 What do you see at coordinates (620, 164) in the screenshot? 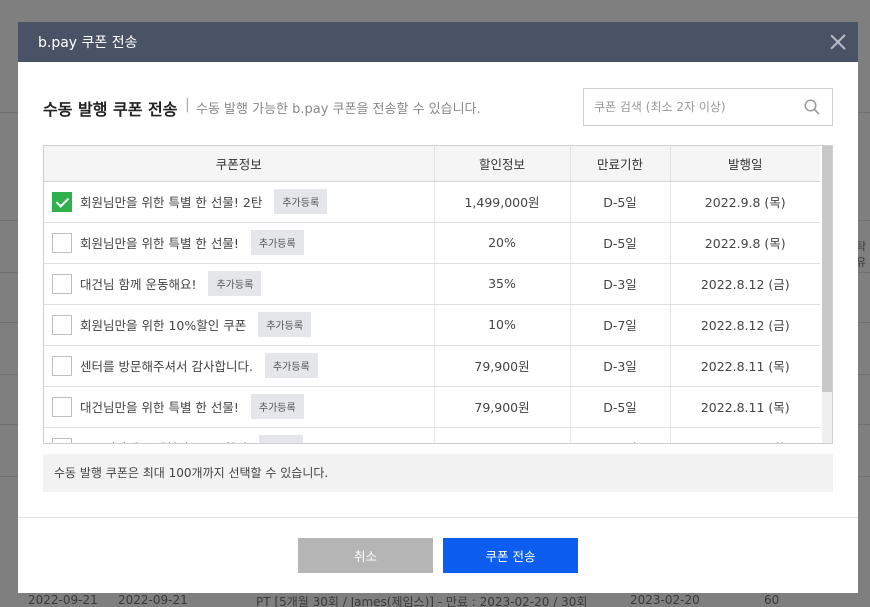
I see `column-header-expiry: 만료기한` at bounding box center [620, 164].